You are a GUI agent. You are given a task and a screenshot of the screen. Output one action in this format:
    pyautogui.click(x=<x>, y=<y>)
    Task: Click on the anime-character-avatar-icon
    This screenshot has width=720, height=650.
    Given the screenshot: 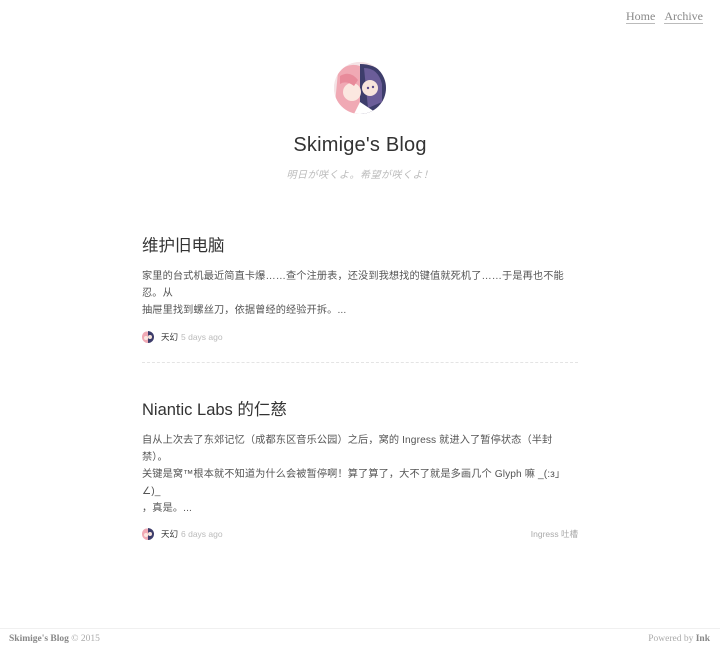 What is the action you would take?
    pyautogui.click(x=360, y=88)
    